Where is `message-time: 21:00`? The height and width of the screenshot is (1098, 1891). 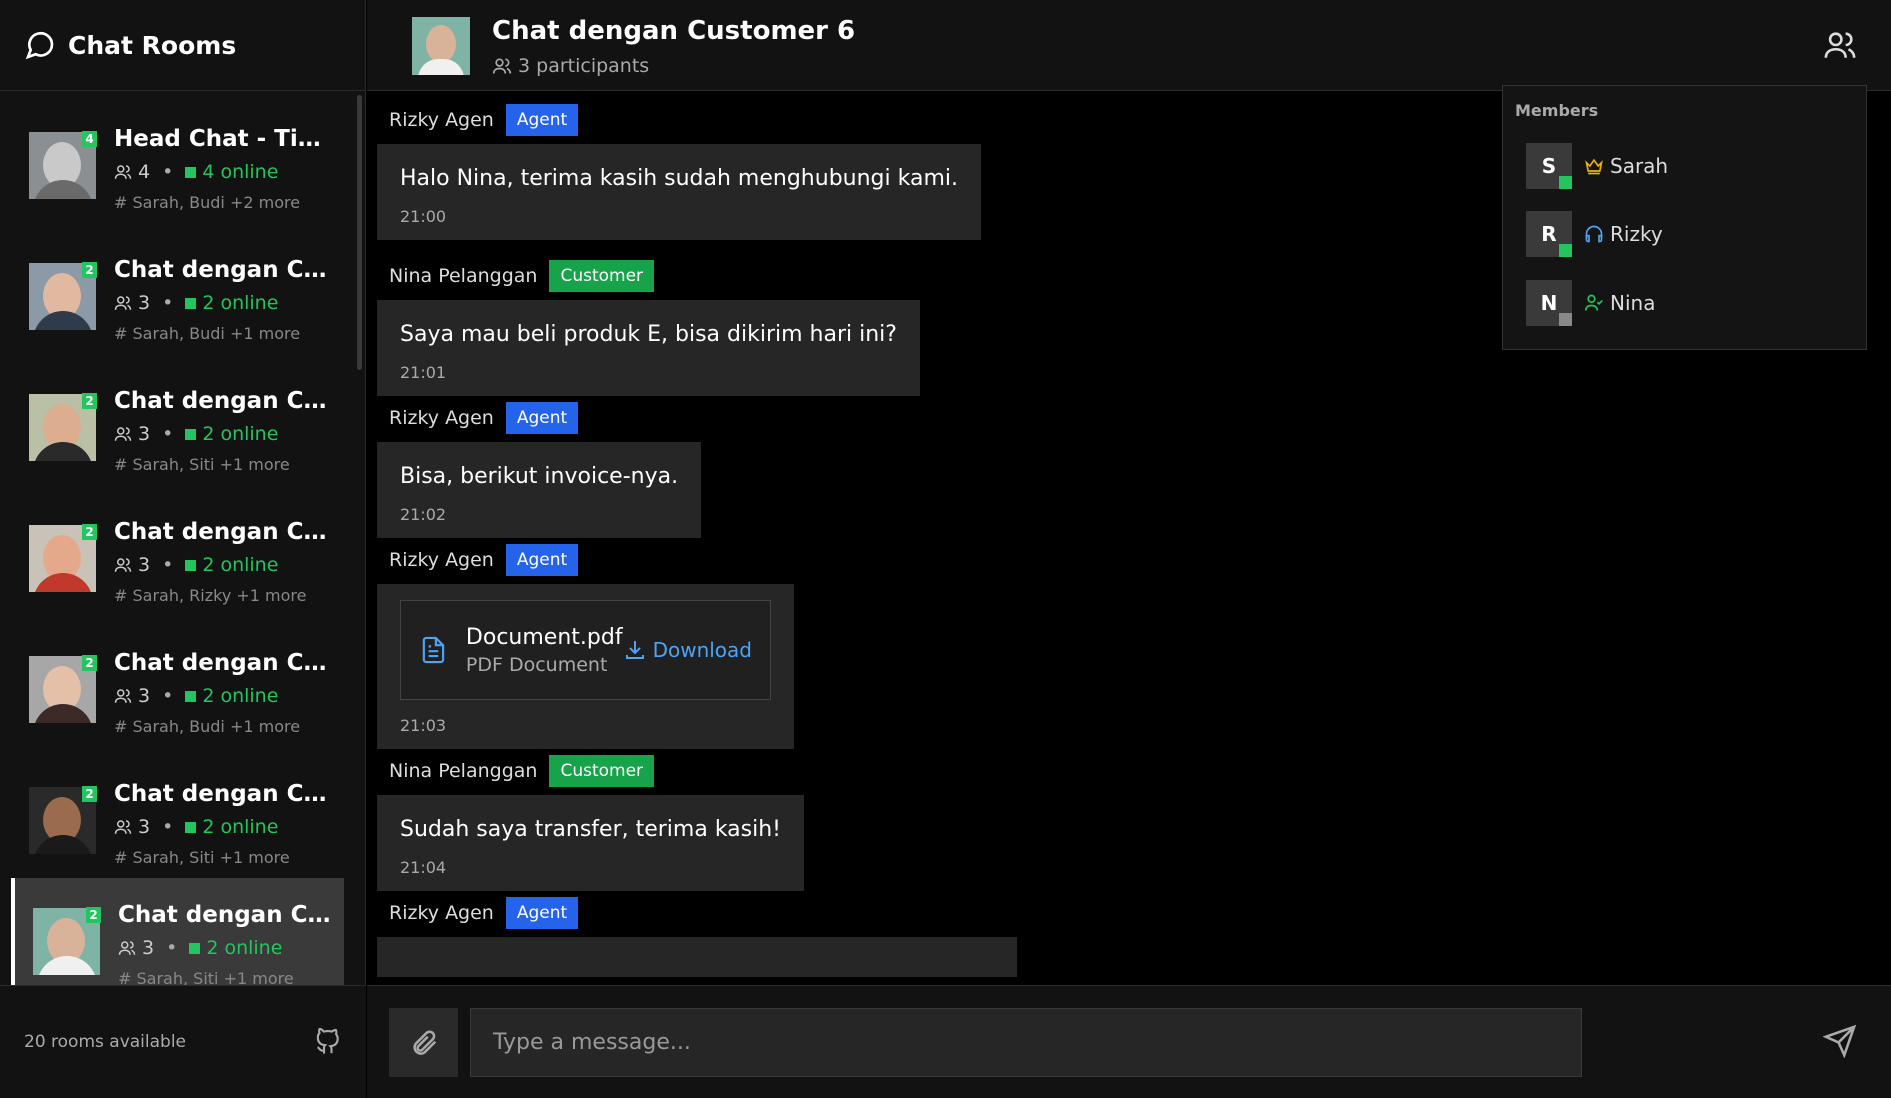 message-time: 21:00 is located at coordinates (423, 216).